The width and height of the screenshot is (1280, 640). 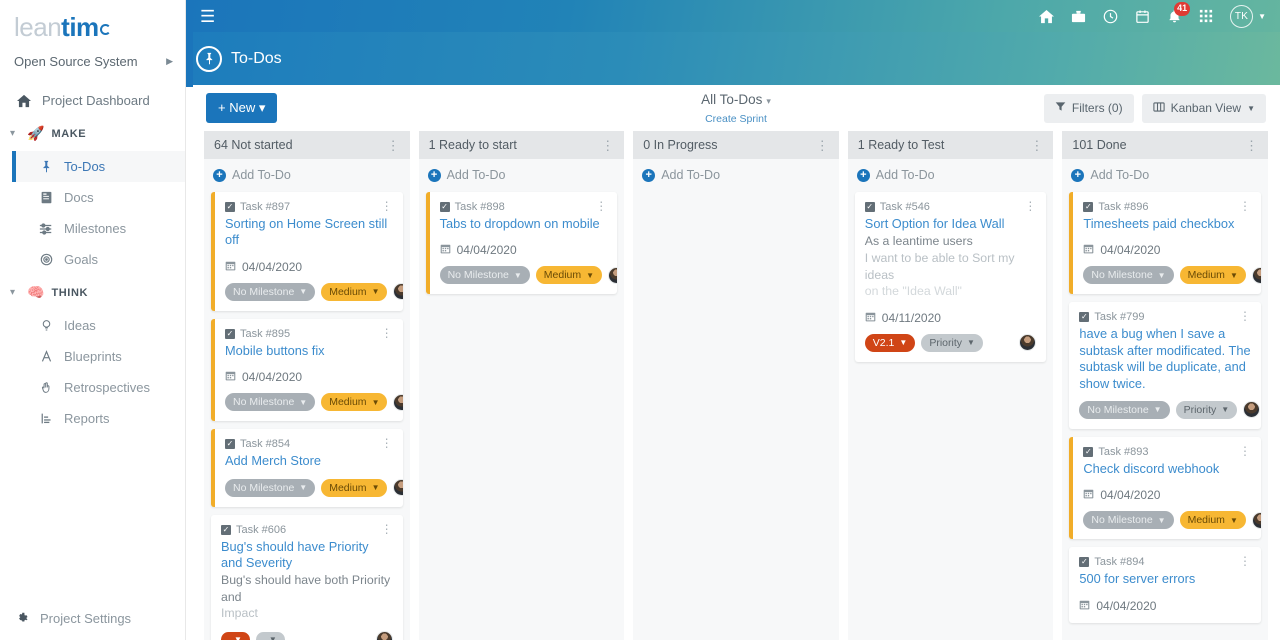 I want to click on card-title: Timesheets paid checkbox, so click(x=1167, y=224).